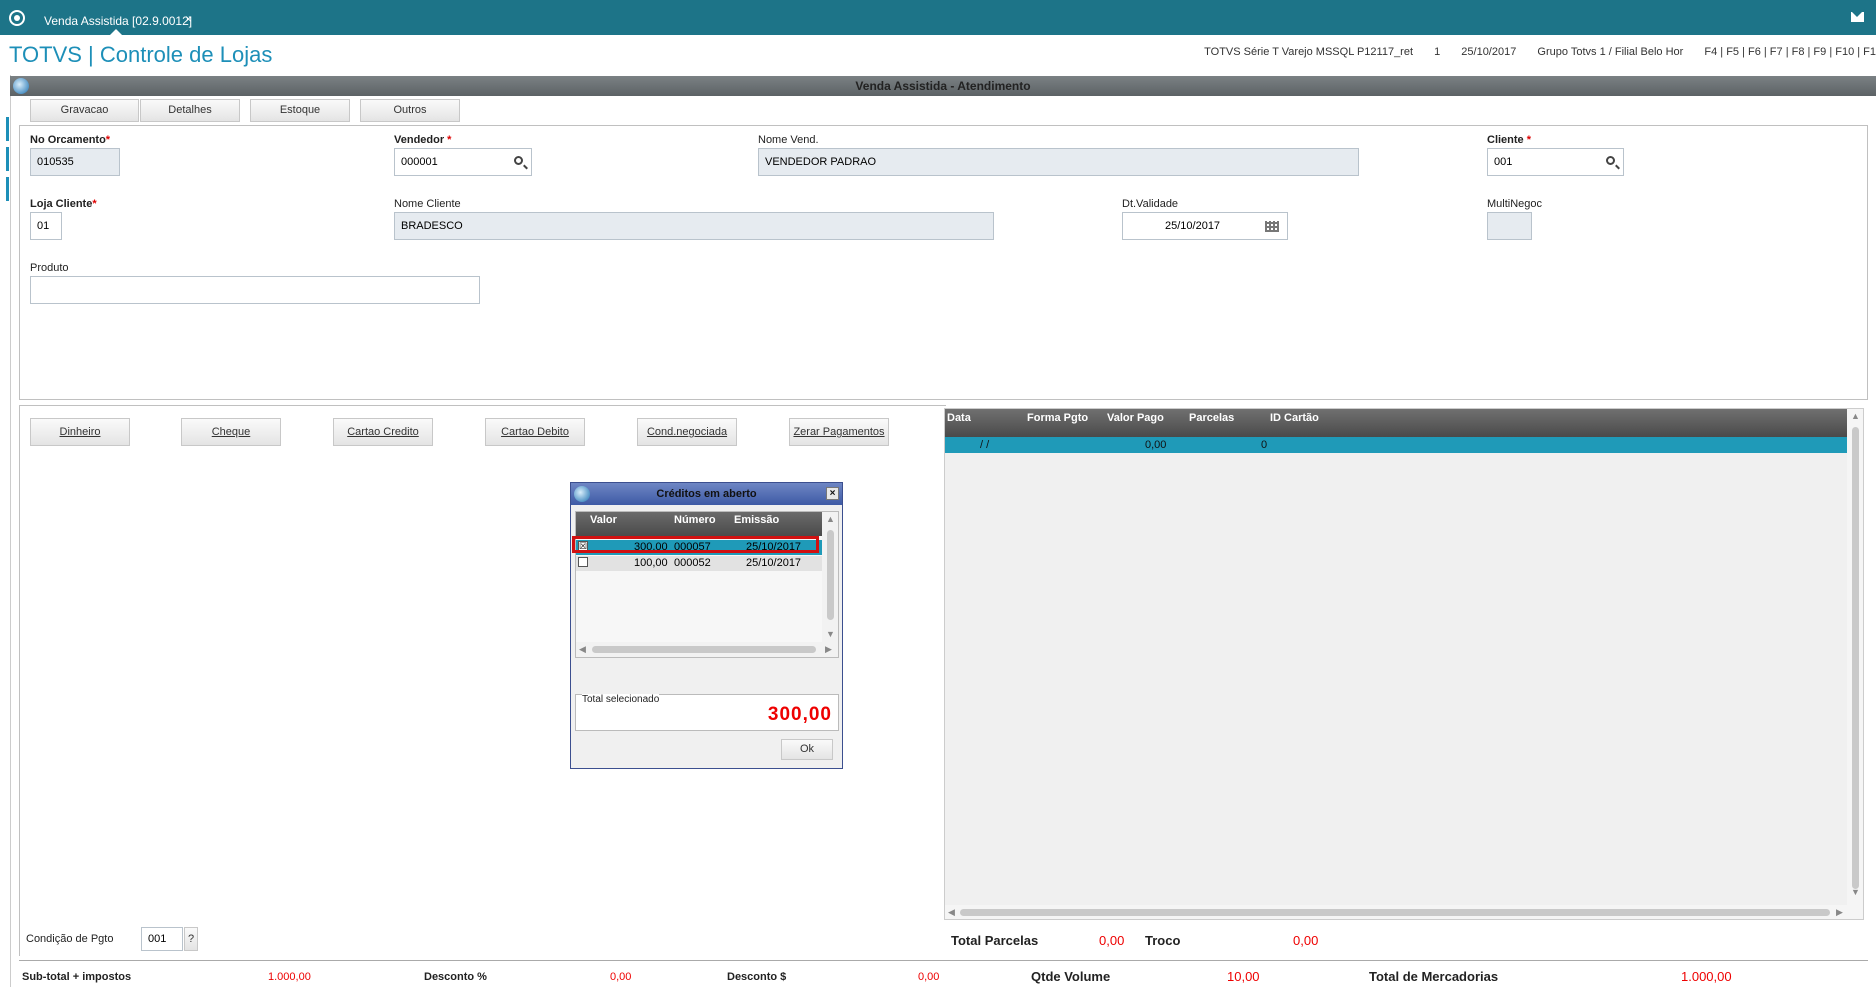 This screenshot has width=1876, height=987. I want to click on produto-field, so click(255, 290).